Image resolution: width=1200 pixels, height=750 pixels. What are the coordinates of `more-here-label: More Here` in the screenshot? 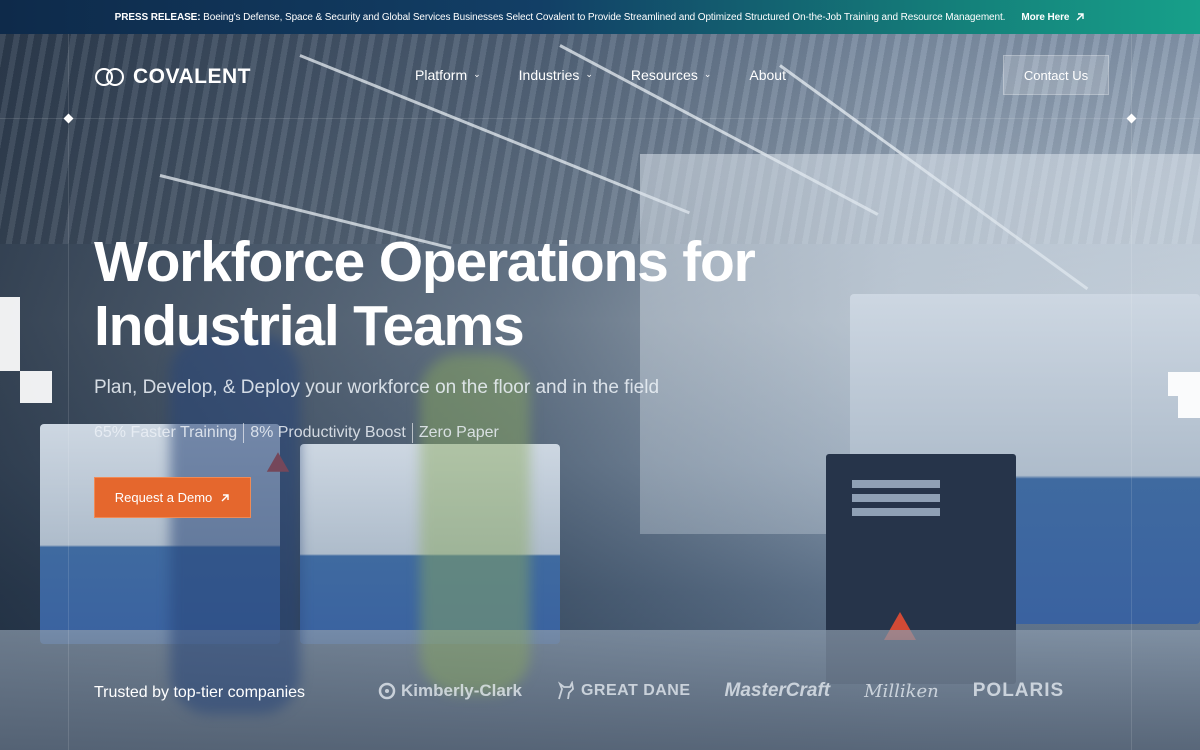 It's located at (1045, 17).